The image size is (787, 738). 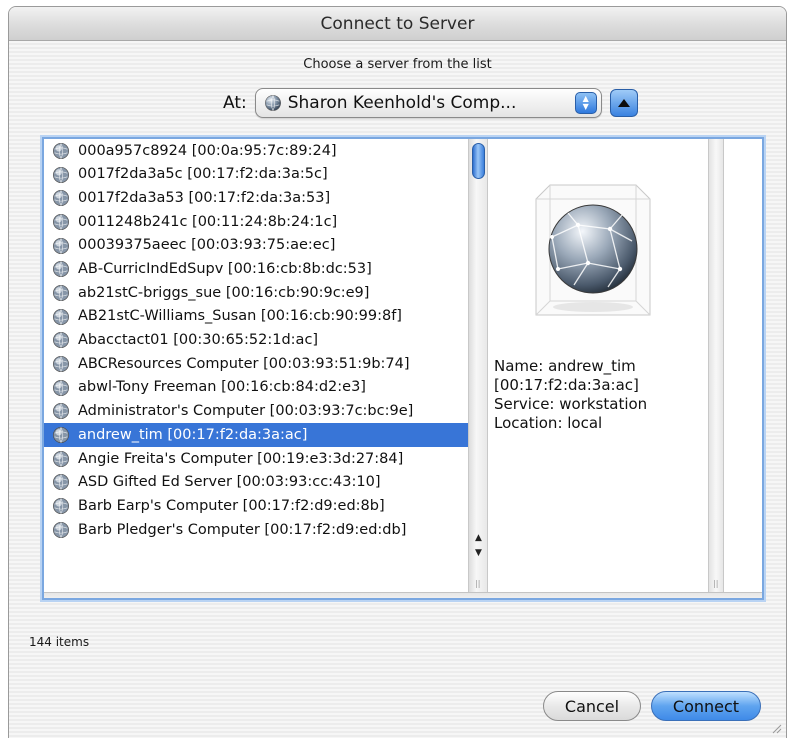 What do you see at coordinates (403, 595) in the screenshot?
I see `horizontal-scrollbar` at bounding box center [403, 595].